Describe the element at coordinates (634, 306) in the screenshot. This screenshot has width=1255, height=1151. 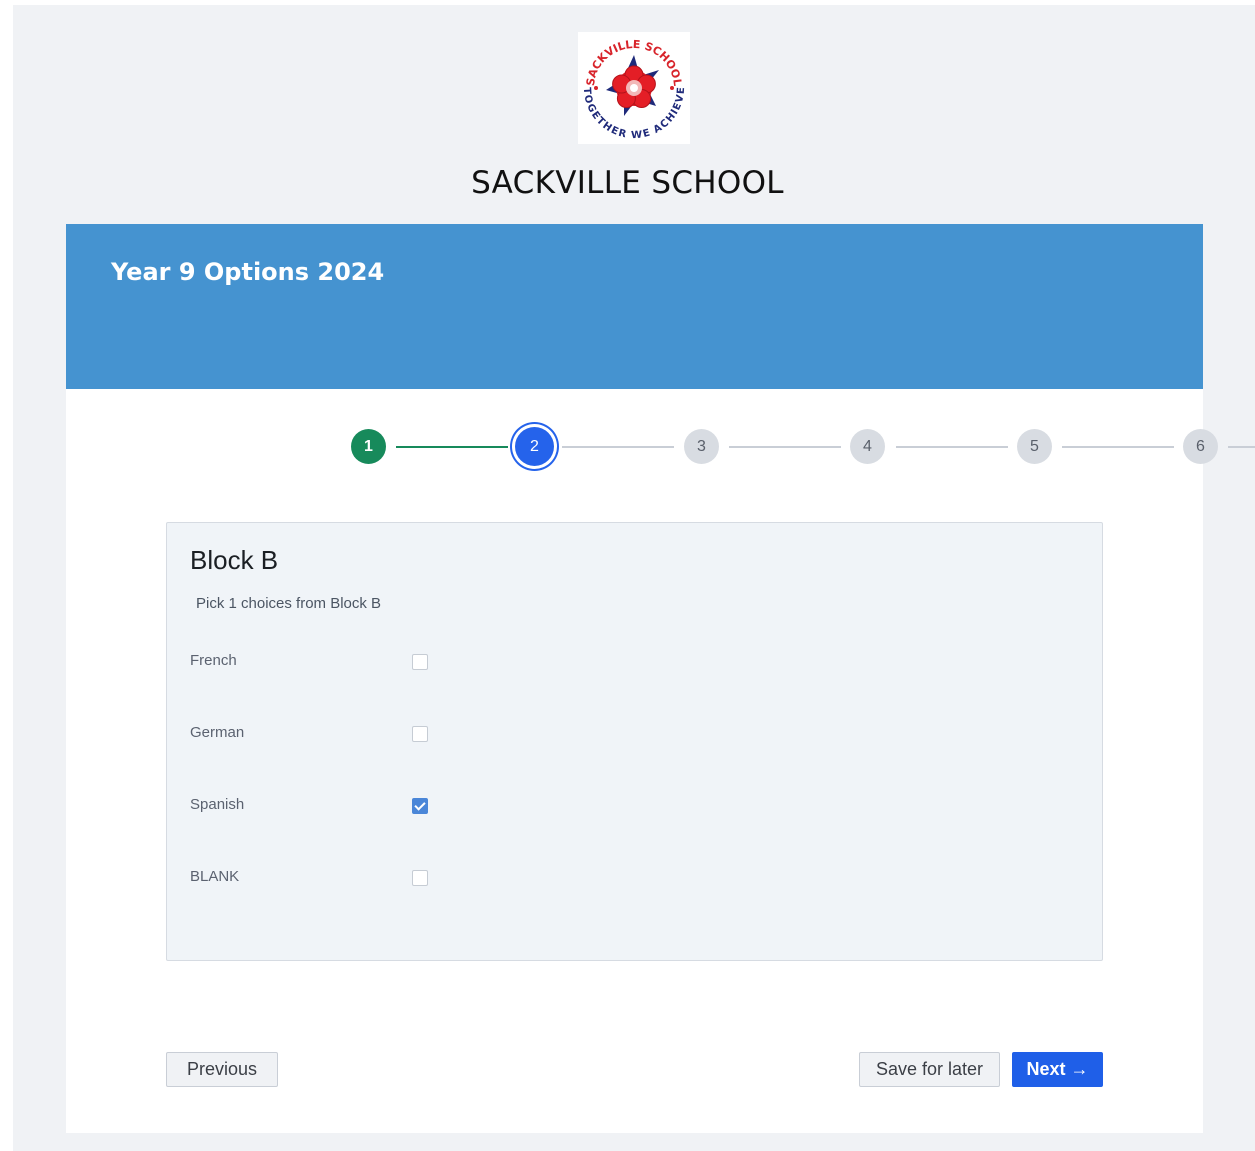
I see `form-header: Year 9 Options 2024` at that location.